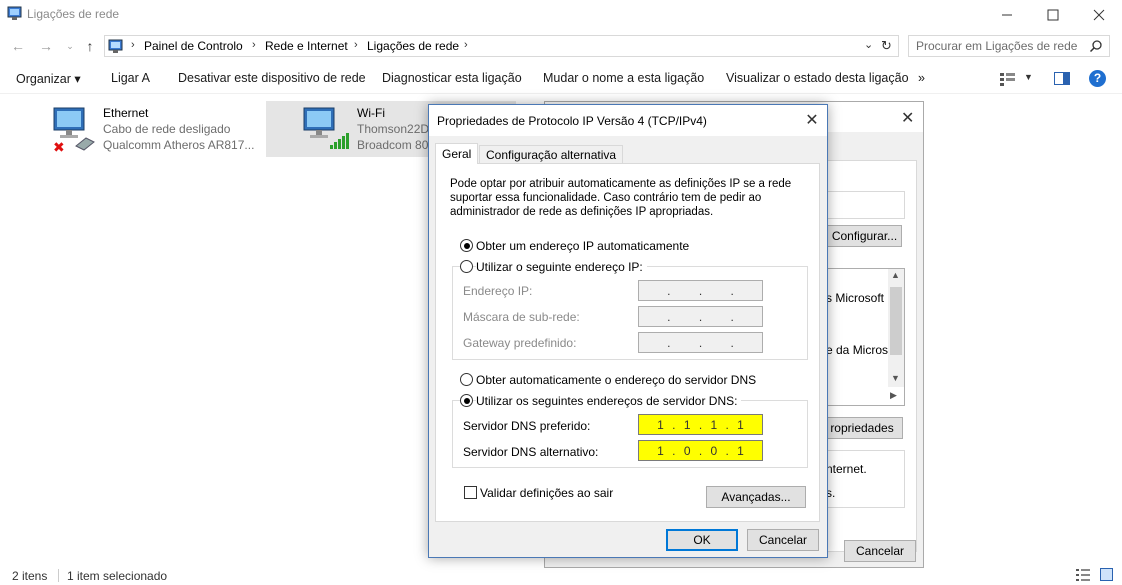 This screenshot has width=1122, height=585. Describe the element at coordinates (117, 576) in the screenshot. I see `selection-count: 1 item selecionado` at that location.